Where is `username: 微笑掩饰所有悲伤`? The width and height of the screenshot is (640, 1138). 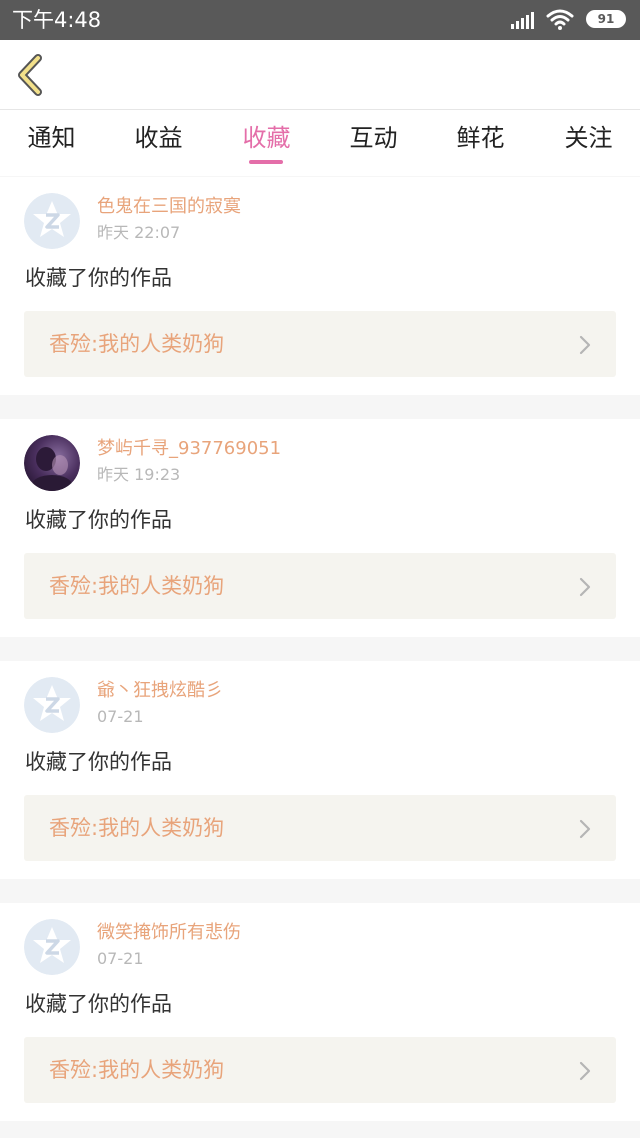 username: 微笑掩饰所有悲伤 is located at coordinates (169, 933).